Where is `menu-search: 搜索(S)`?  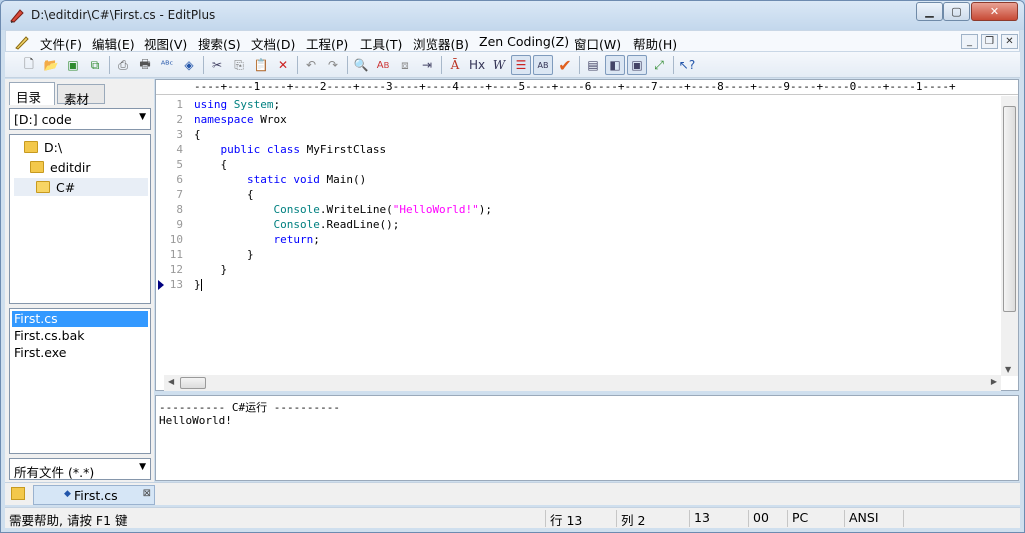
menu-search: 搜索(S) is located at coordinates (219, 43).